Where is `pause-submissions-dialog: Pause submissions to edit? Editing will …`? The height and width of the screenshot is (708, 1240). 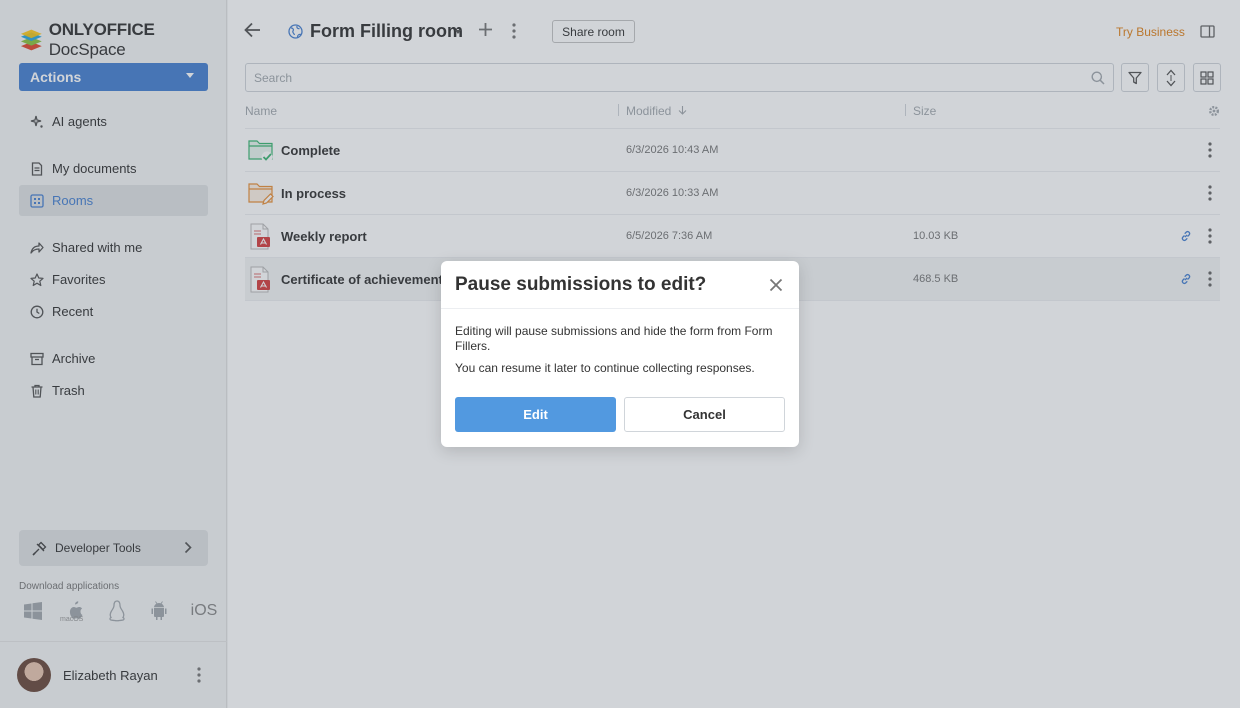 pause-submissions-dialog: Pause submissions to edit? Editing will … is located at coordinates (620, 354).